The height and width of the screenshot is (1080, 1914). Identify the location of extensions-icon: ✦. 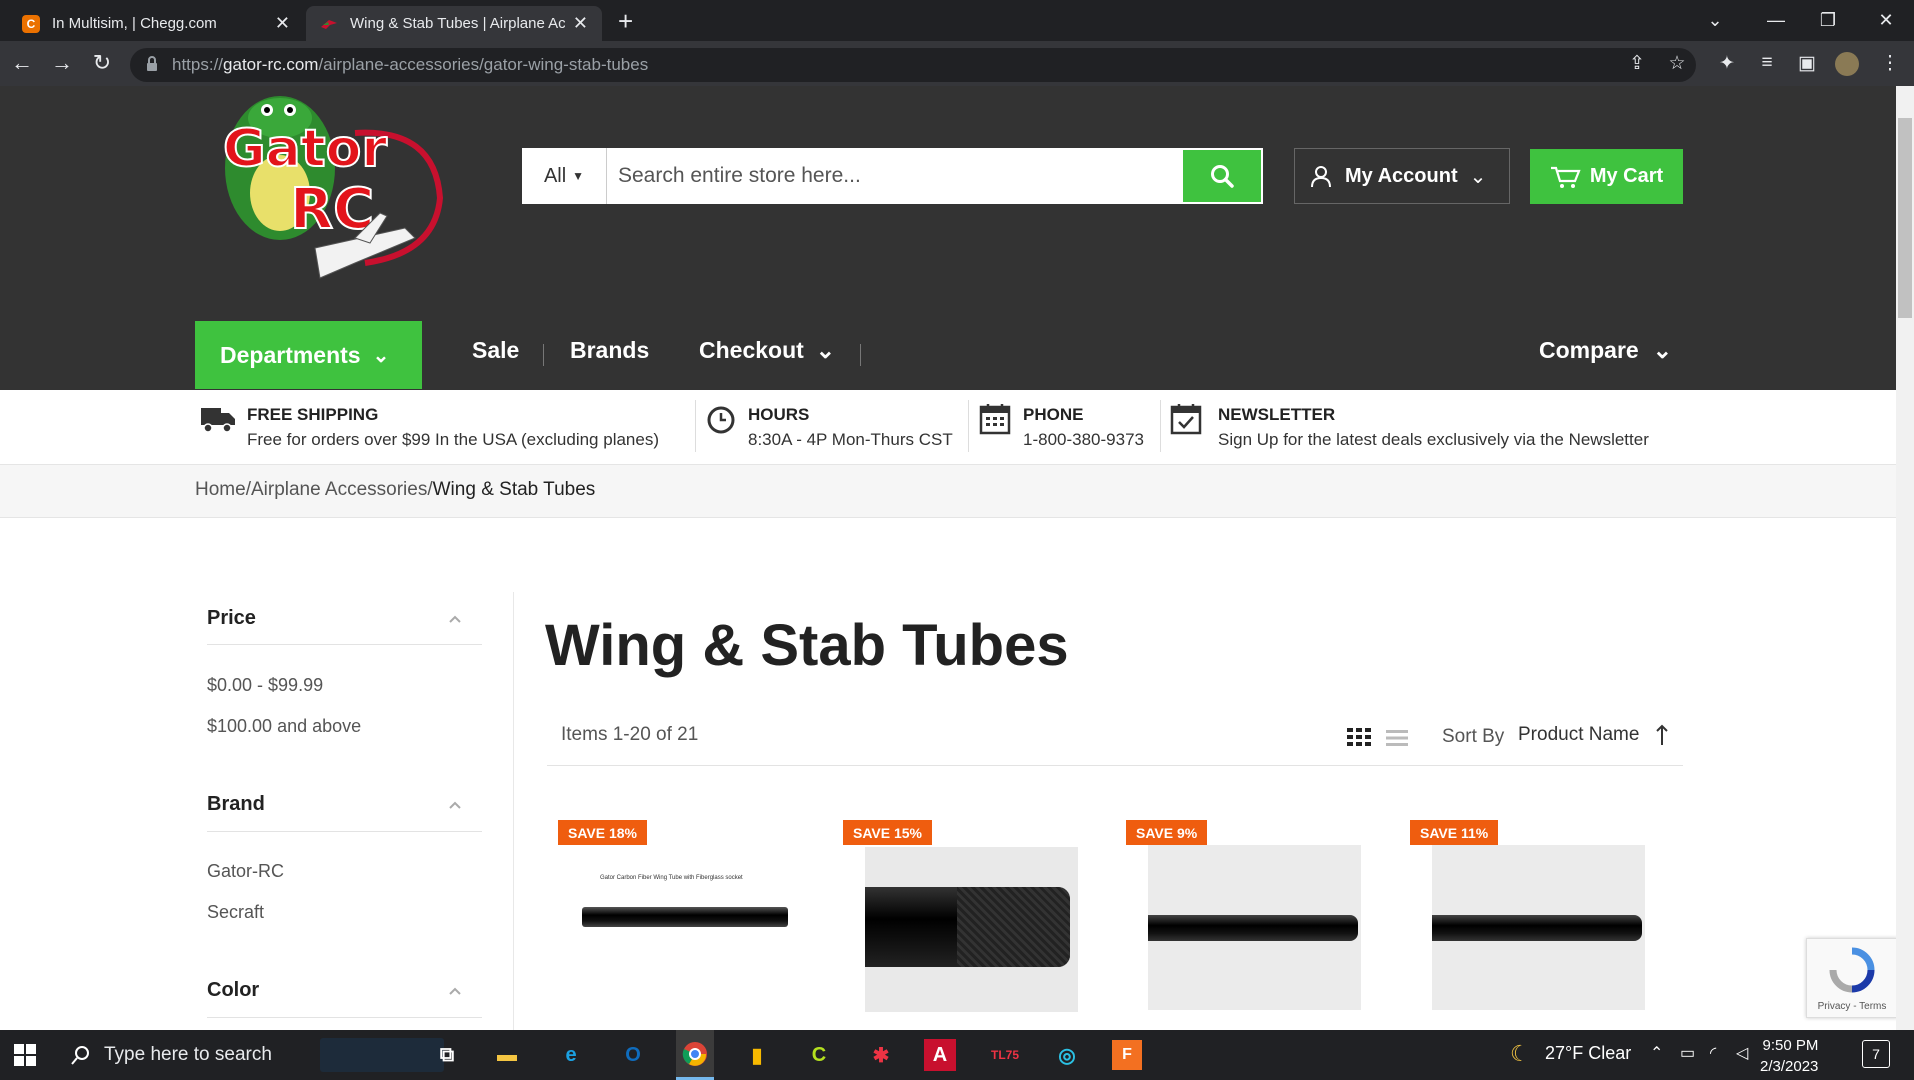
(1727, 63).